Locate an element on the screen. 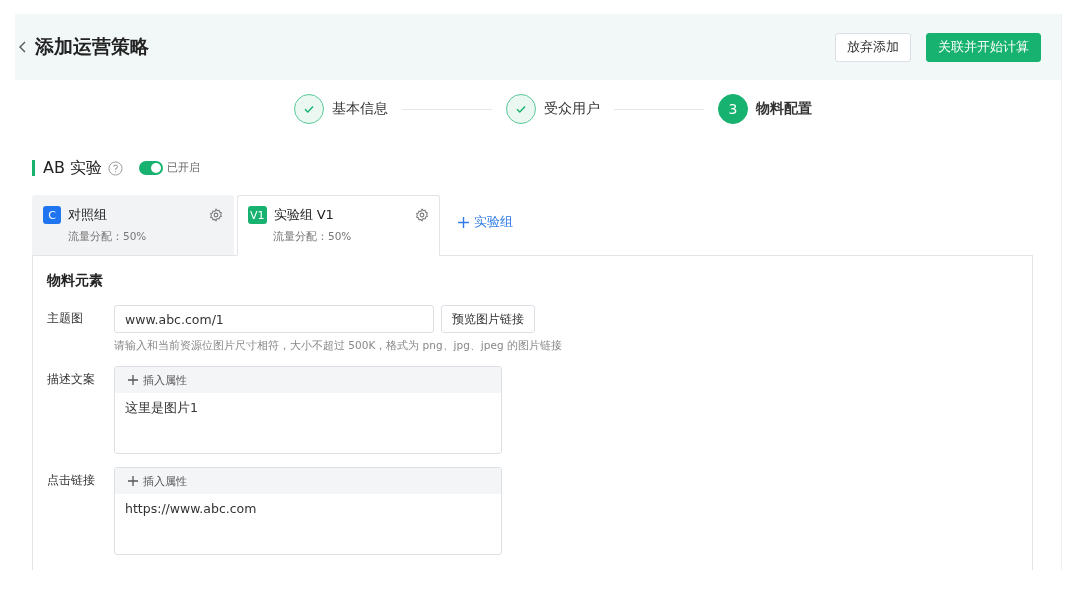 This screenshot has width=1080, height=589. toggle-switch is located at coordinates (151, 168).